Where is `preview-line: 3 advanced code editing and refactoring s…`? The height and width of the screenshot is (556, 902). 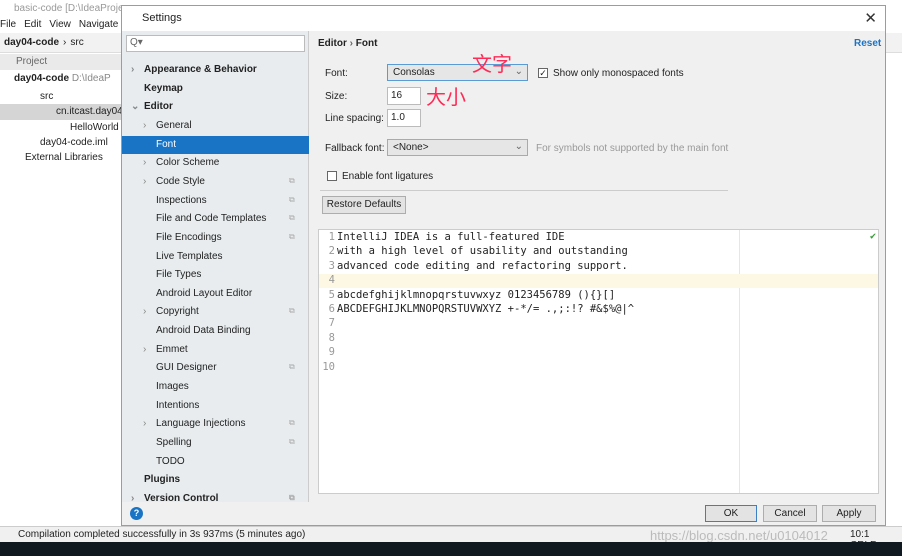 preview-line: 3 advanced code editing and refactoring s… is located at coordinates (598, 267).